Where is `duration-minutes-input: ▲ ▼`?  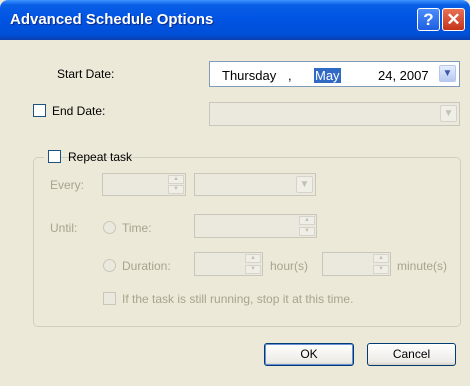
duration-minutes-input: ▲ ▼ is located at coordinates (356, 264).